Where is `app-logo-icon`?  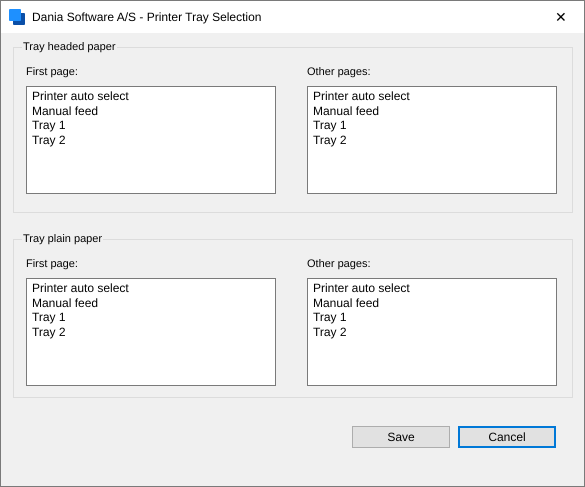
app-logo-icon is located at coordinates (17, 17).